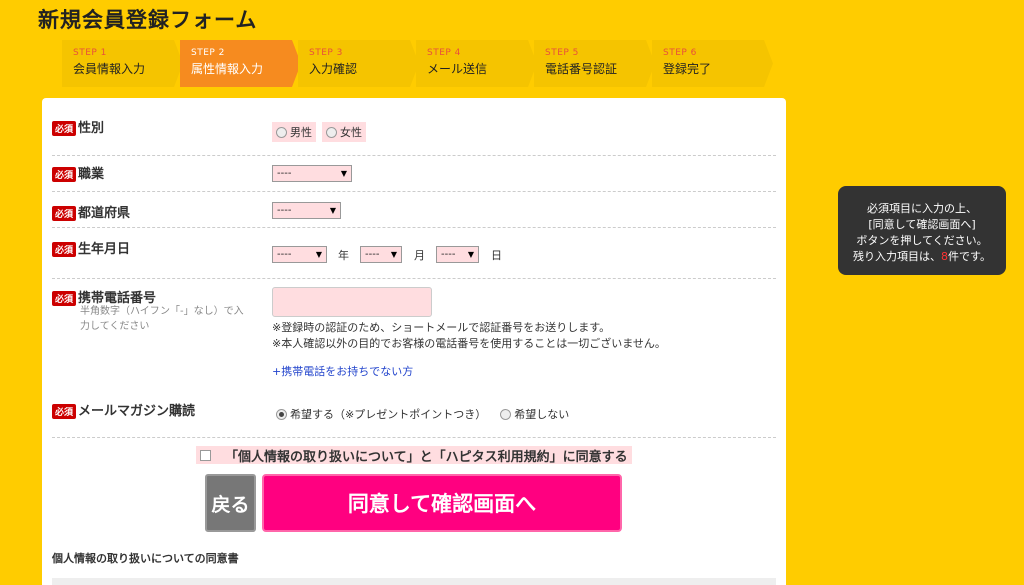 The width and height of the screenshot is (1024, 585). I want to click on tooltip-suffix: 件です。, so click(969, 256).